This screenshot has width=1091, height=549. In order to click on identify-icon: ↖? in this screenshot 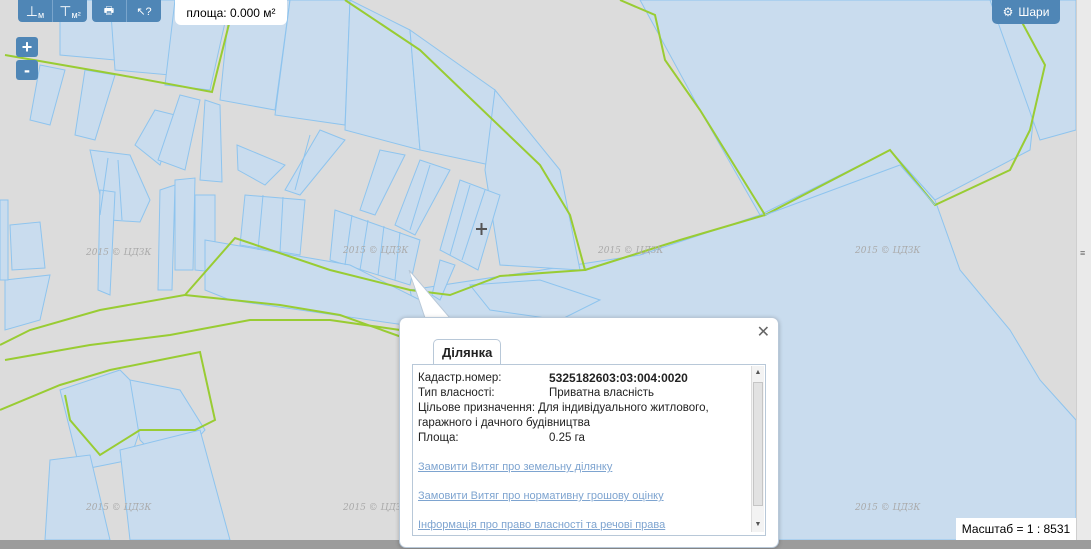, I will do `click(144, 11)`.